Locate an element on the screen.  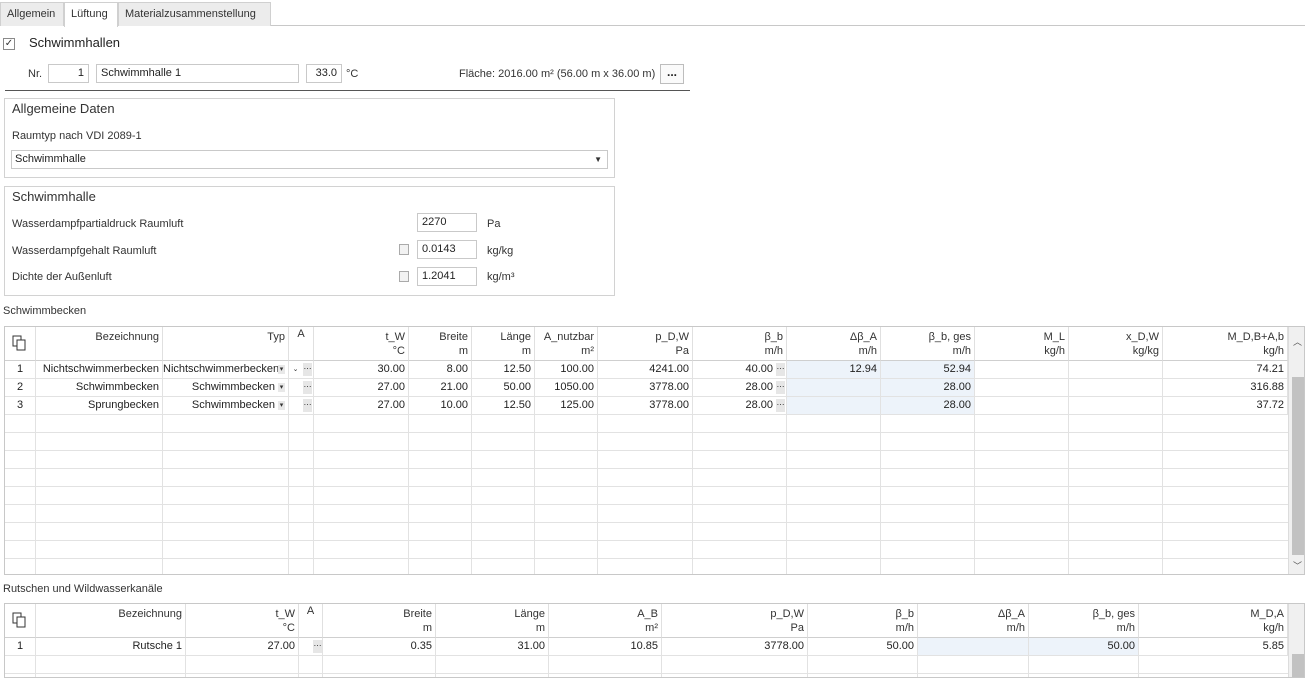
column-header-name: Länge is located at coordinates (529, 614).